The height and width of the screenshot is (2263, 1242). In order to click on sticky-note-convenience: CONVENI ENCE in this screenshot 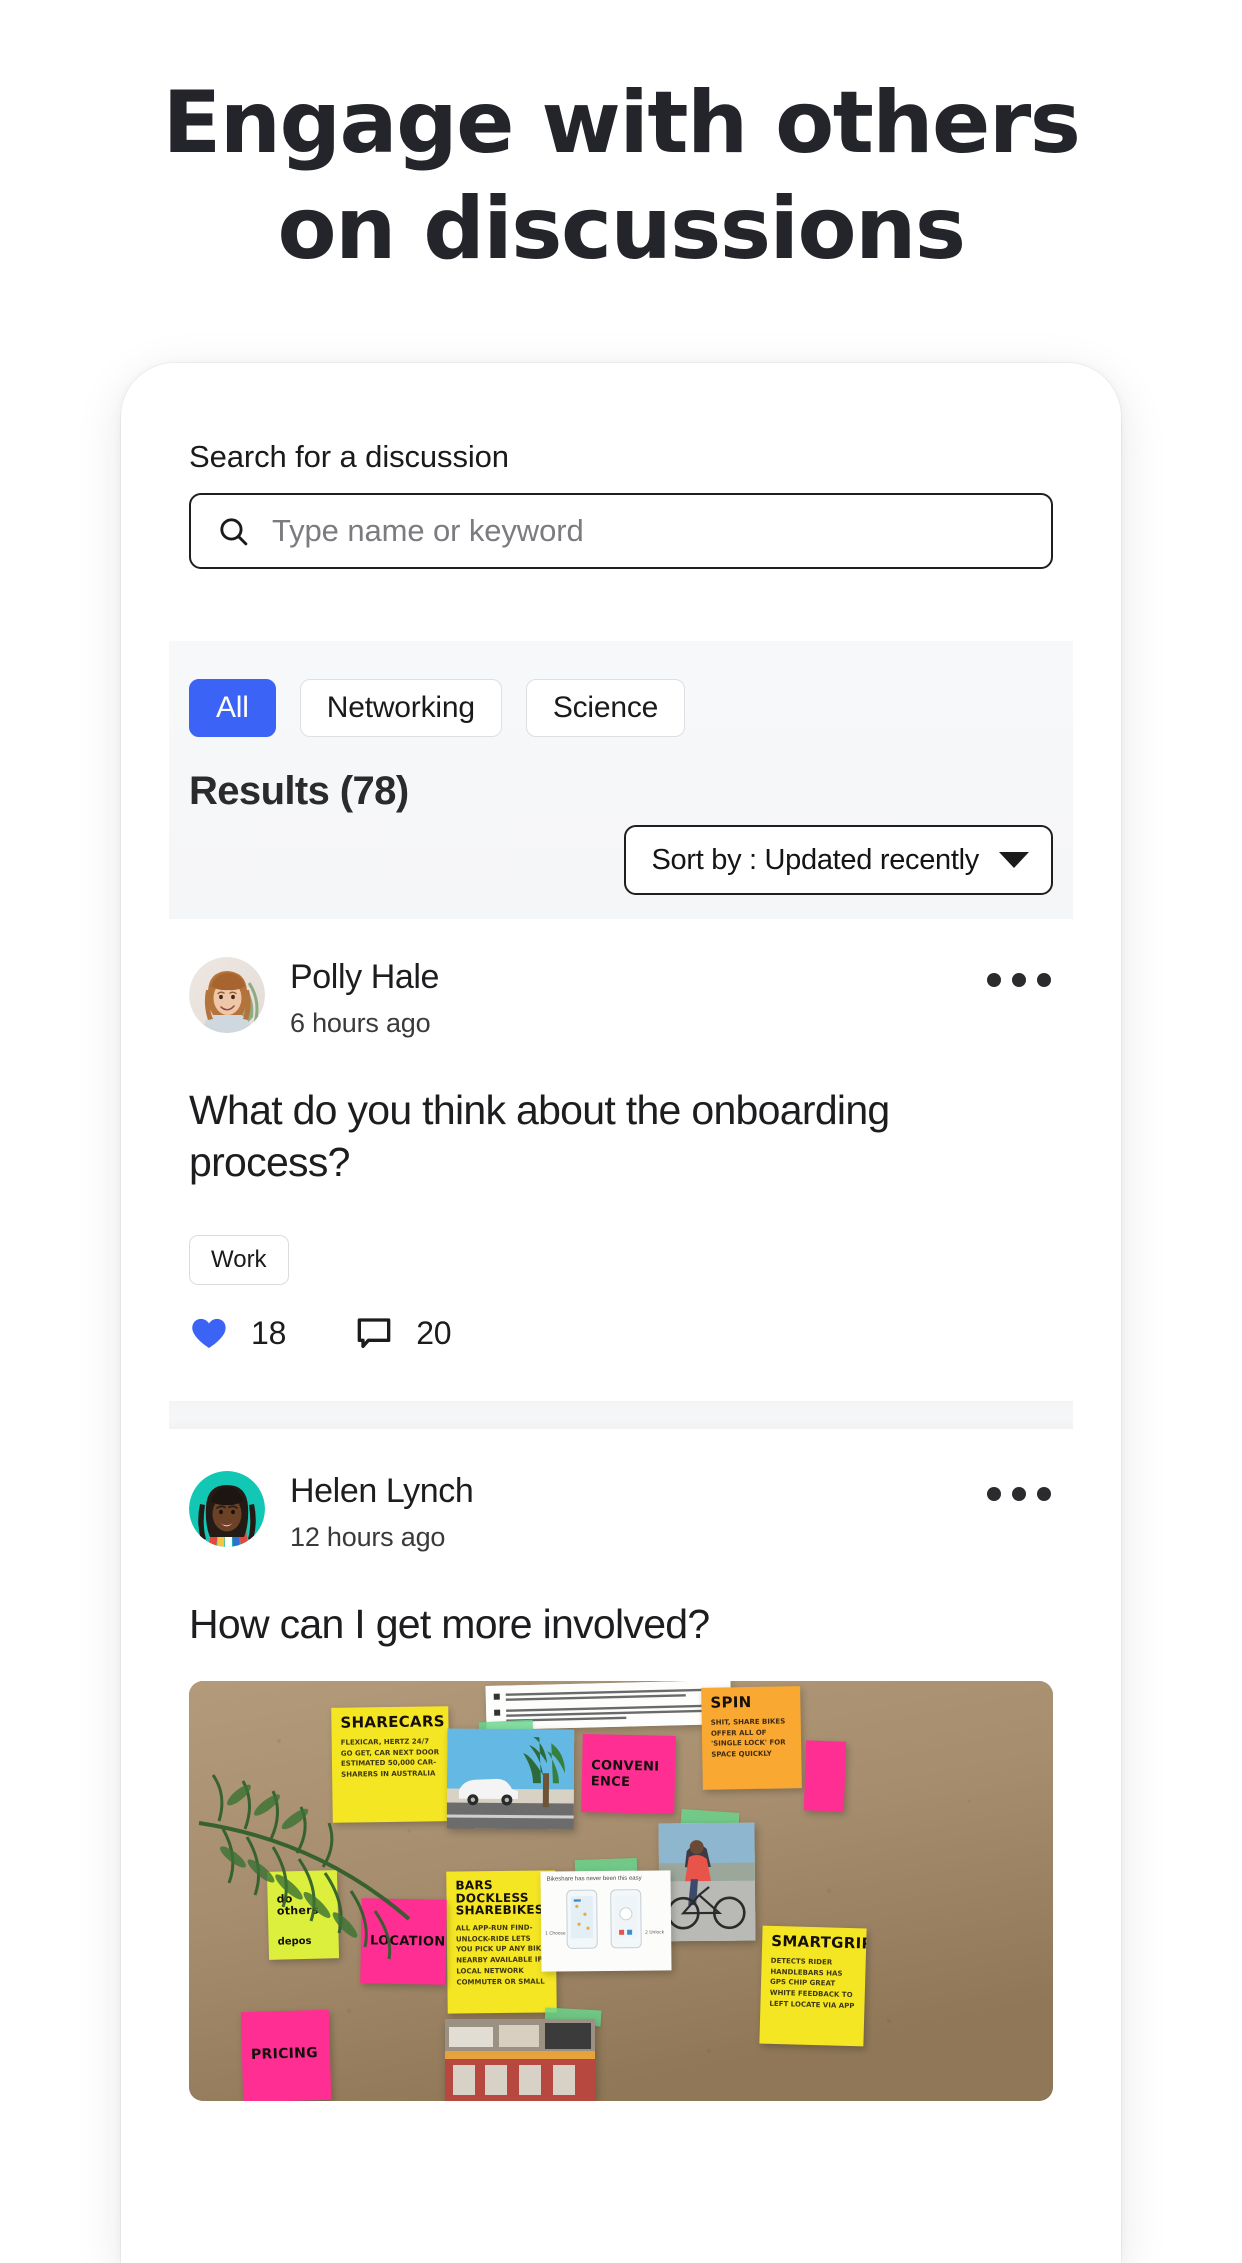, I will do `click(628, 1774)`.